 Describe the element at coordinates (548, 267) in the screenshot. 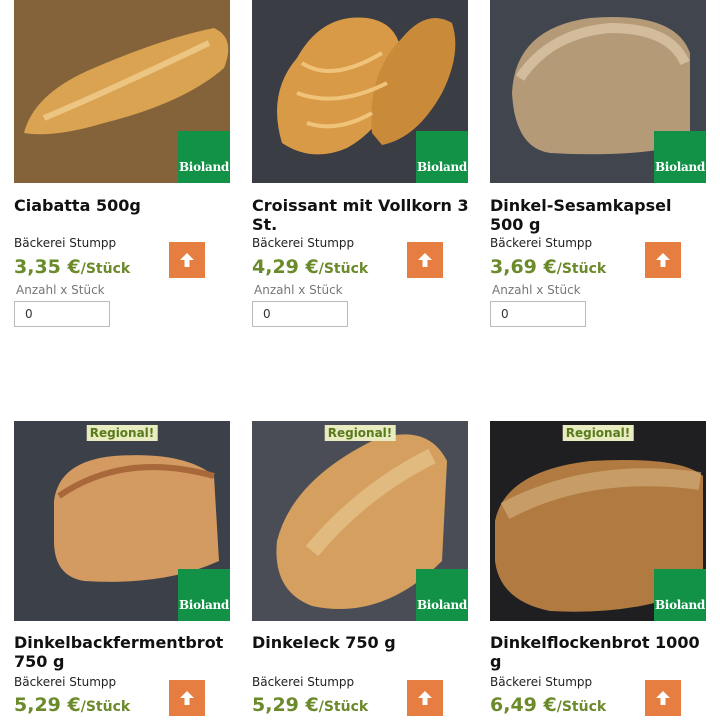

I see `product-price: 3,69 €/Stück` at that location.